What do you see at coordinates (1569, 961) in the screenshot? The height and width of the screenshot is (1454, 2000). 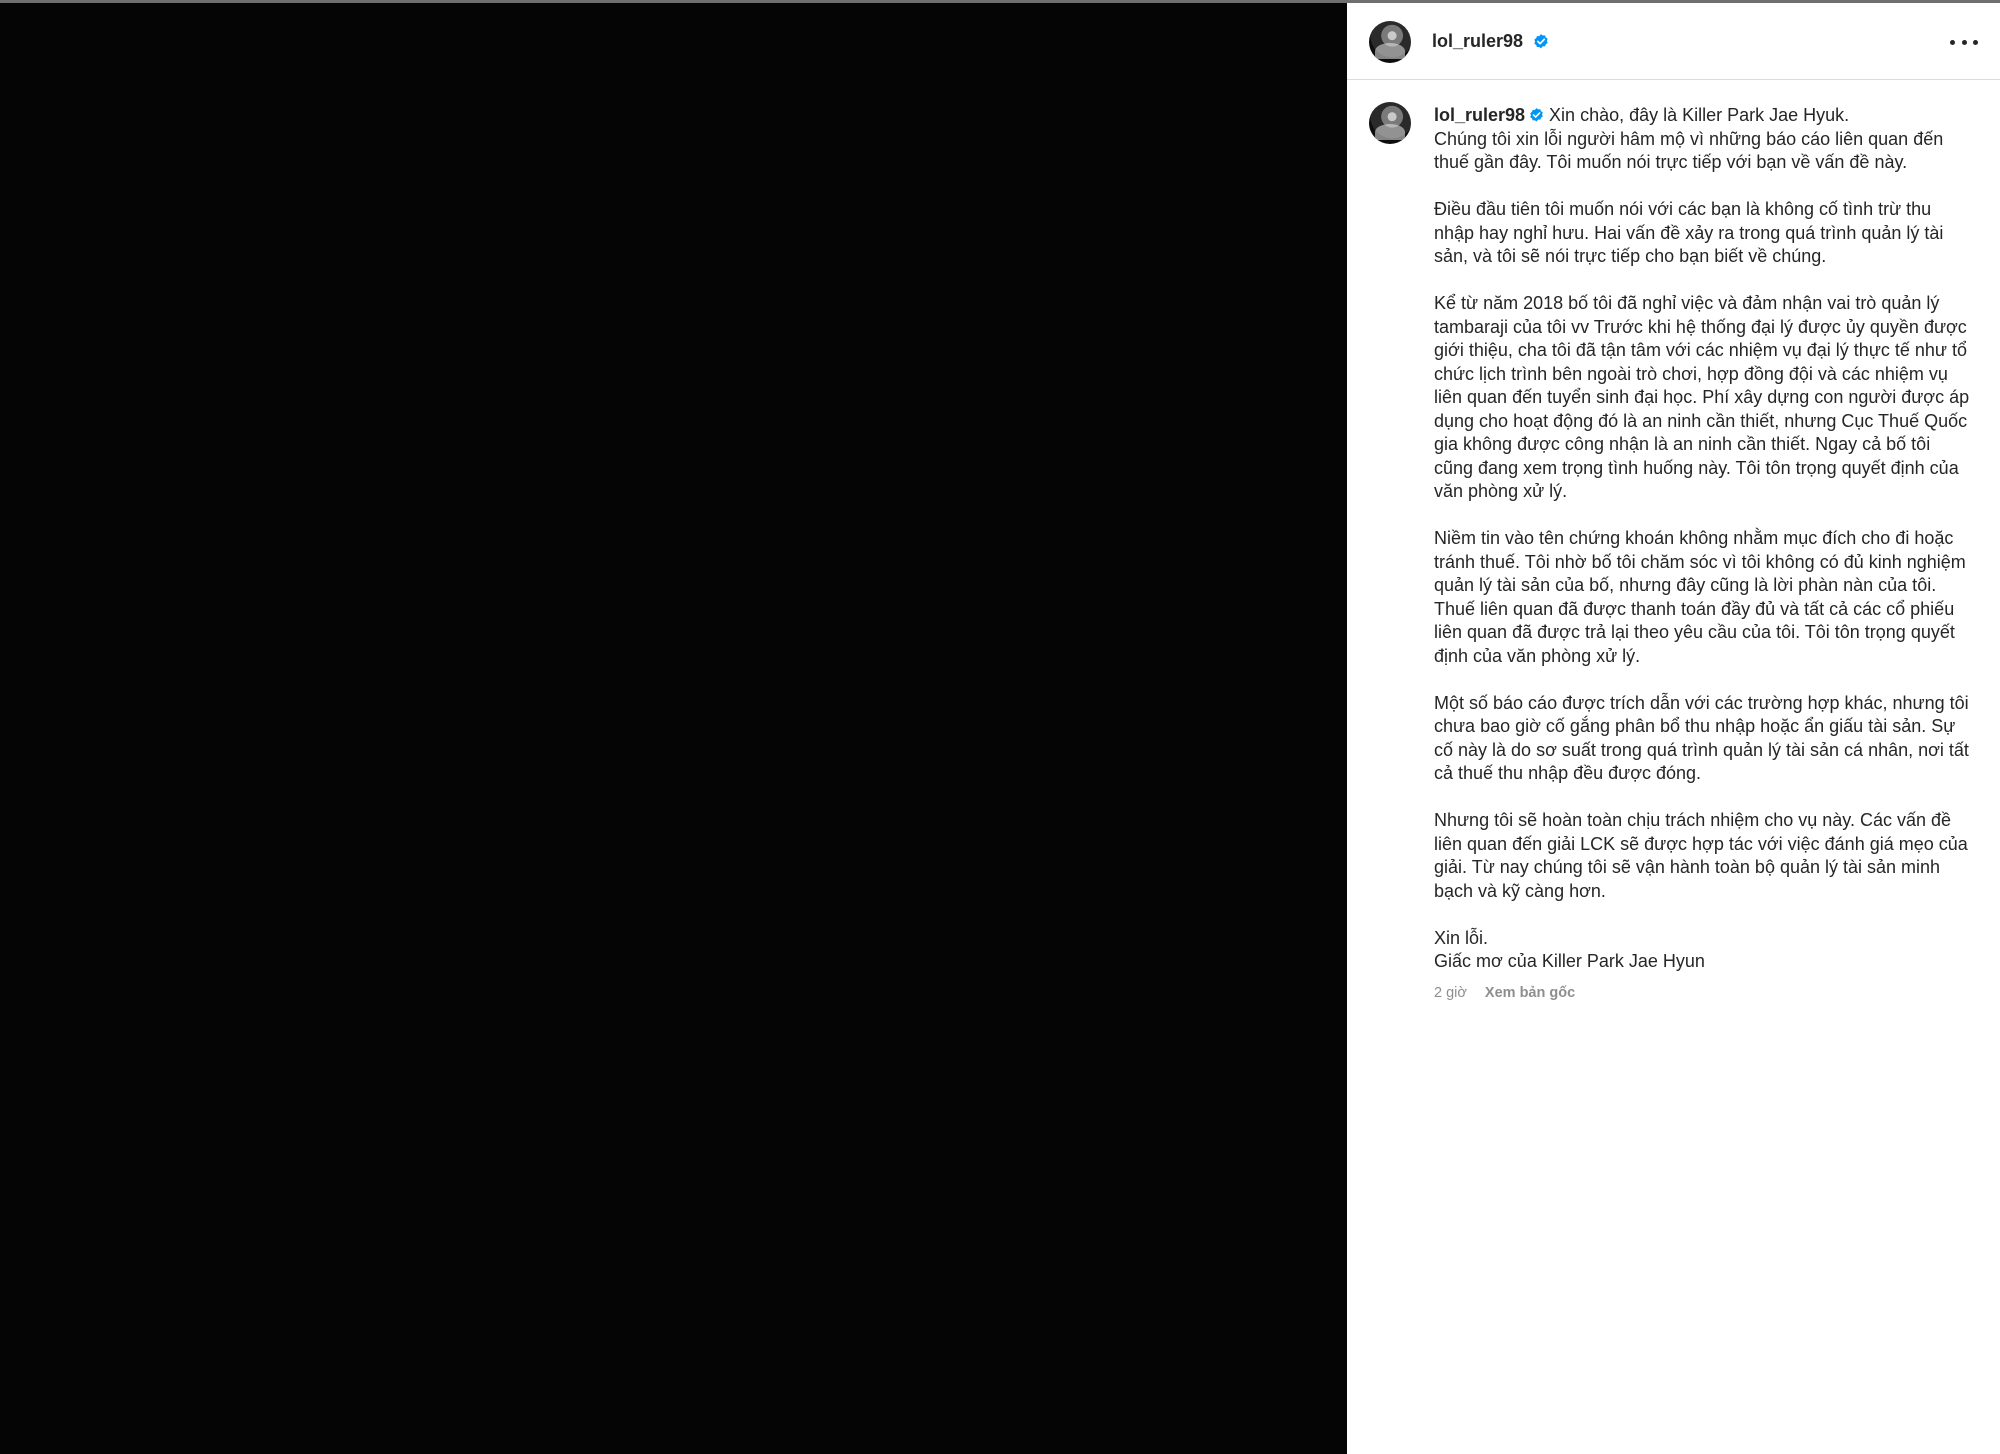 I see `caption-closing-2: Giấc mơ của Killer Park Jae Hyun` at bounding box center [1569, 961].